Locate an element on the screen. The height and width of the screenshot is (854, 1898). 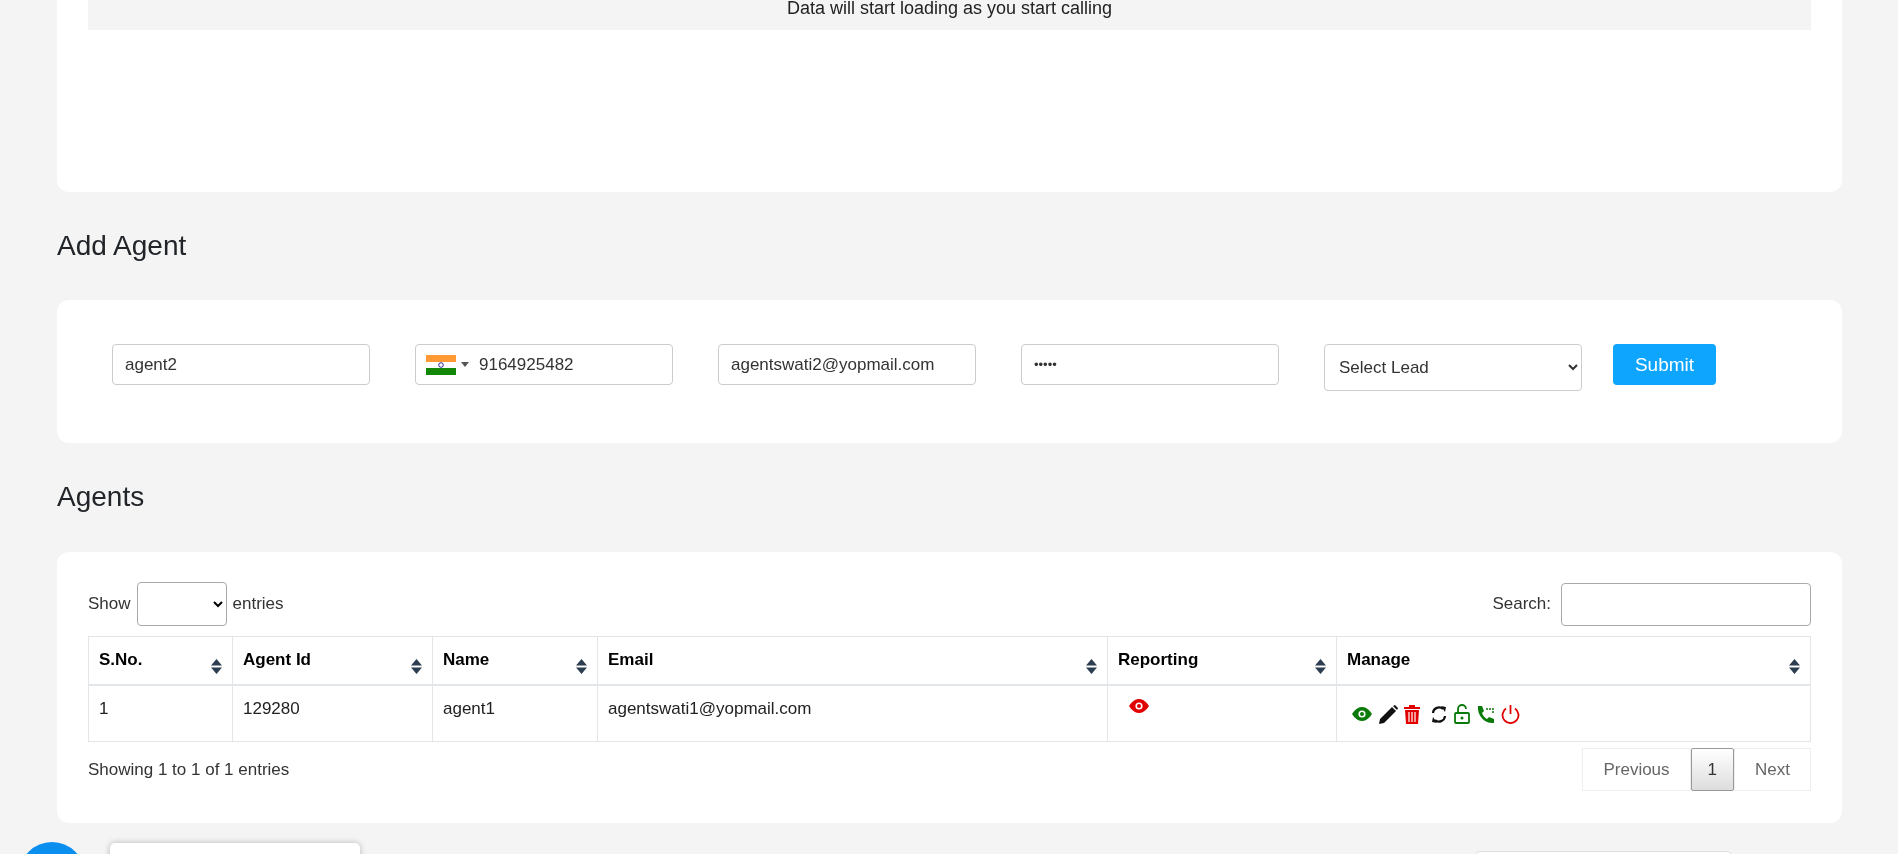
india-flag-icon is located at coordinates (441, 364).